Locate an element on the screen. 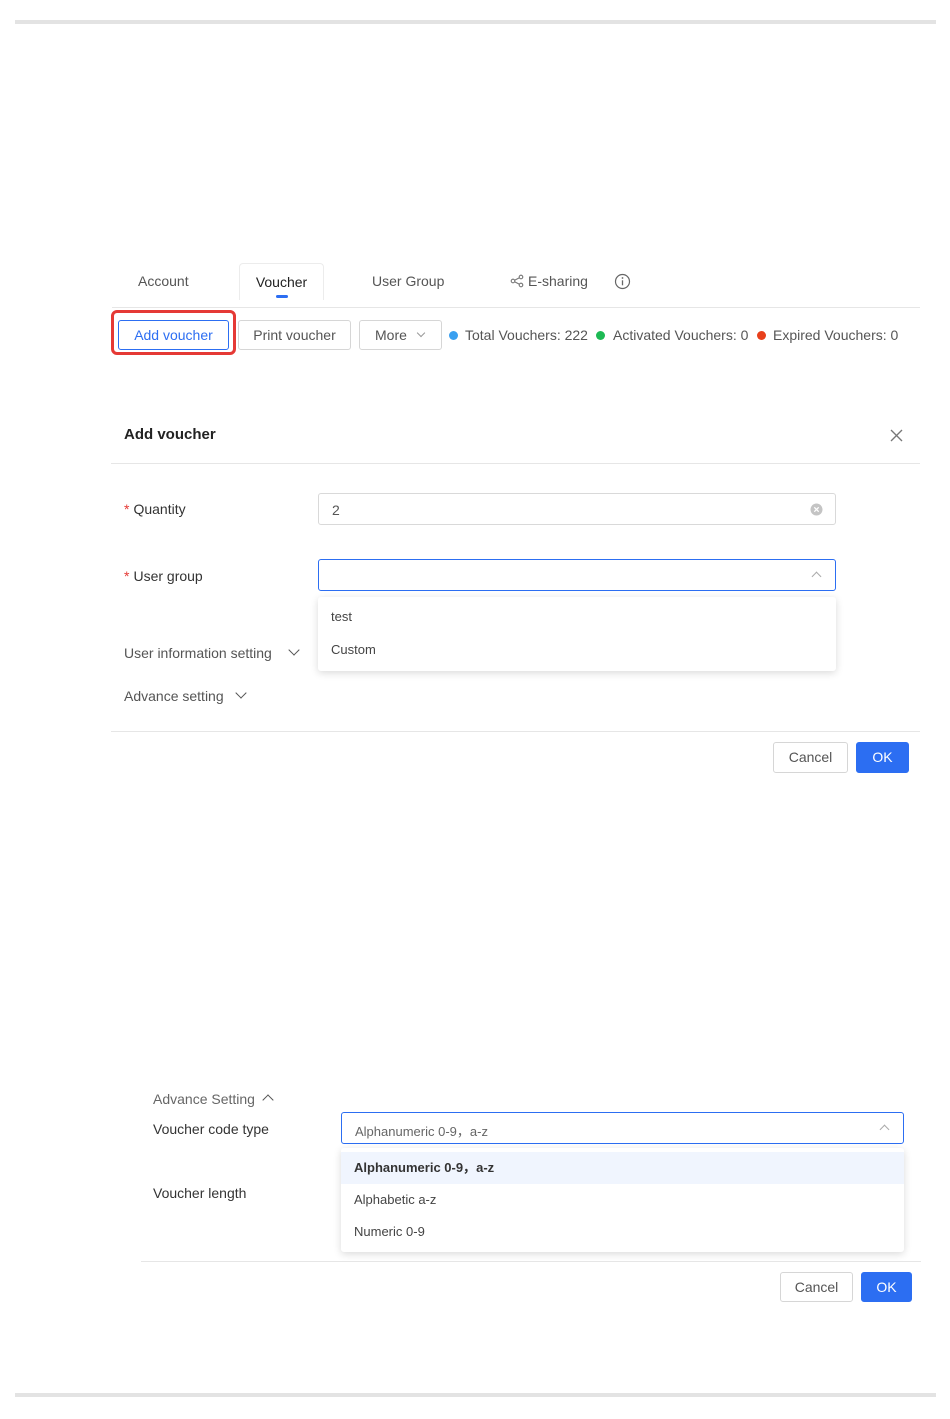 This screenshot has height=1419, width=950. voucher-length-label: Voucher length is located at coordinates (200, 1193).